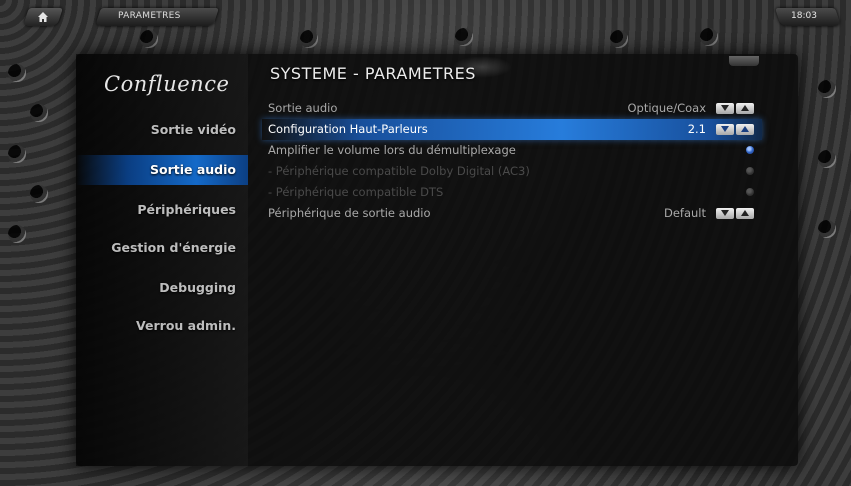 Image resolution: width=851 pixels, height=486 pixels. Describe the element at coordinates (356, 192) in the screenshot. I see `setting-label: - Périphérique compatible DTS` at that location.